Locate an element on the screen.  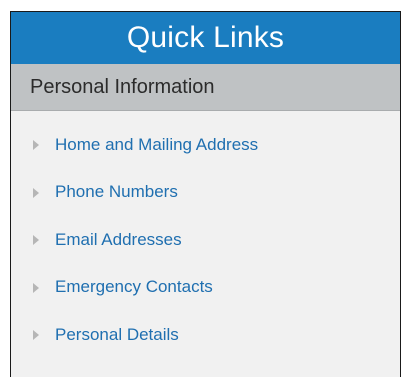
link-home-and-mailing-address: Home and Mailing Address is located at coordinates (205, 145).